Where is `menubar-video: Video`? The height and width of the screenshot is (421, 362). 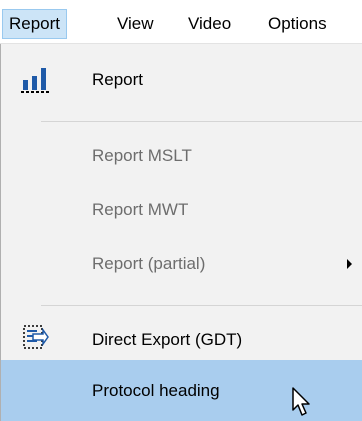
menubar-video: Video is located at coordinates (209, 24).